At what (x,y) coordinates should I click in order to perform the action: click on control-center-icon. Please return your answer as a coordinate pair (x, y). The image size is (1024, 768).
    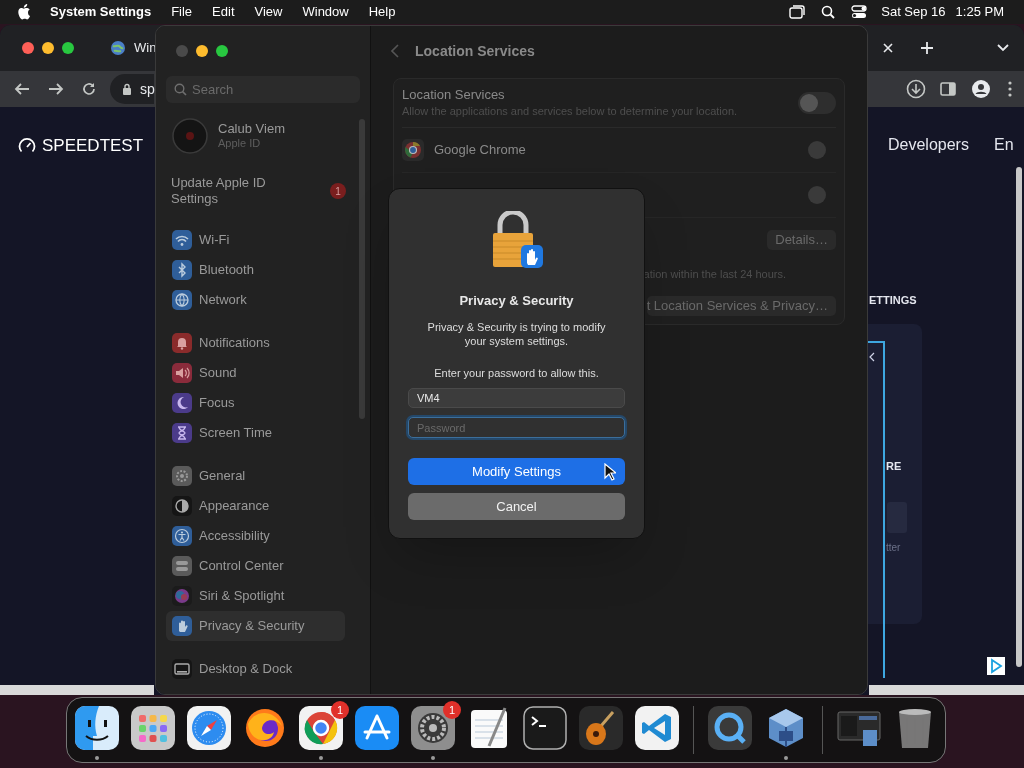
    Looking at the image, I should click on (859, 12).